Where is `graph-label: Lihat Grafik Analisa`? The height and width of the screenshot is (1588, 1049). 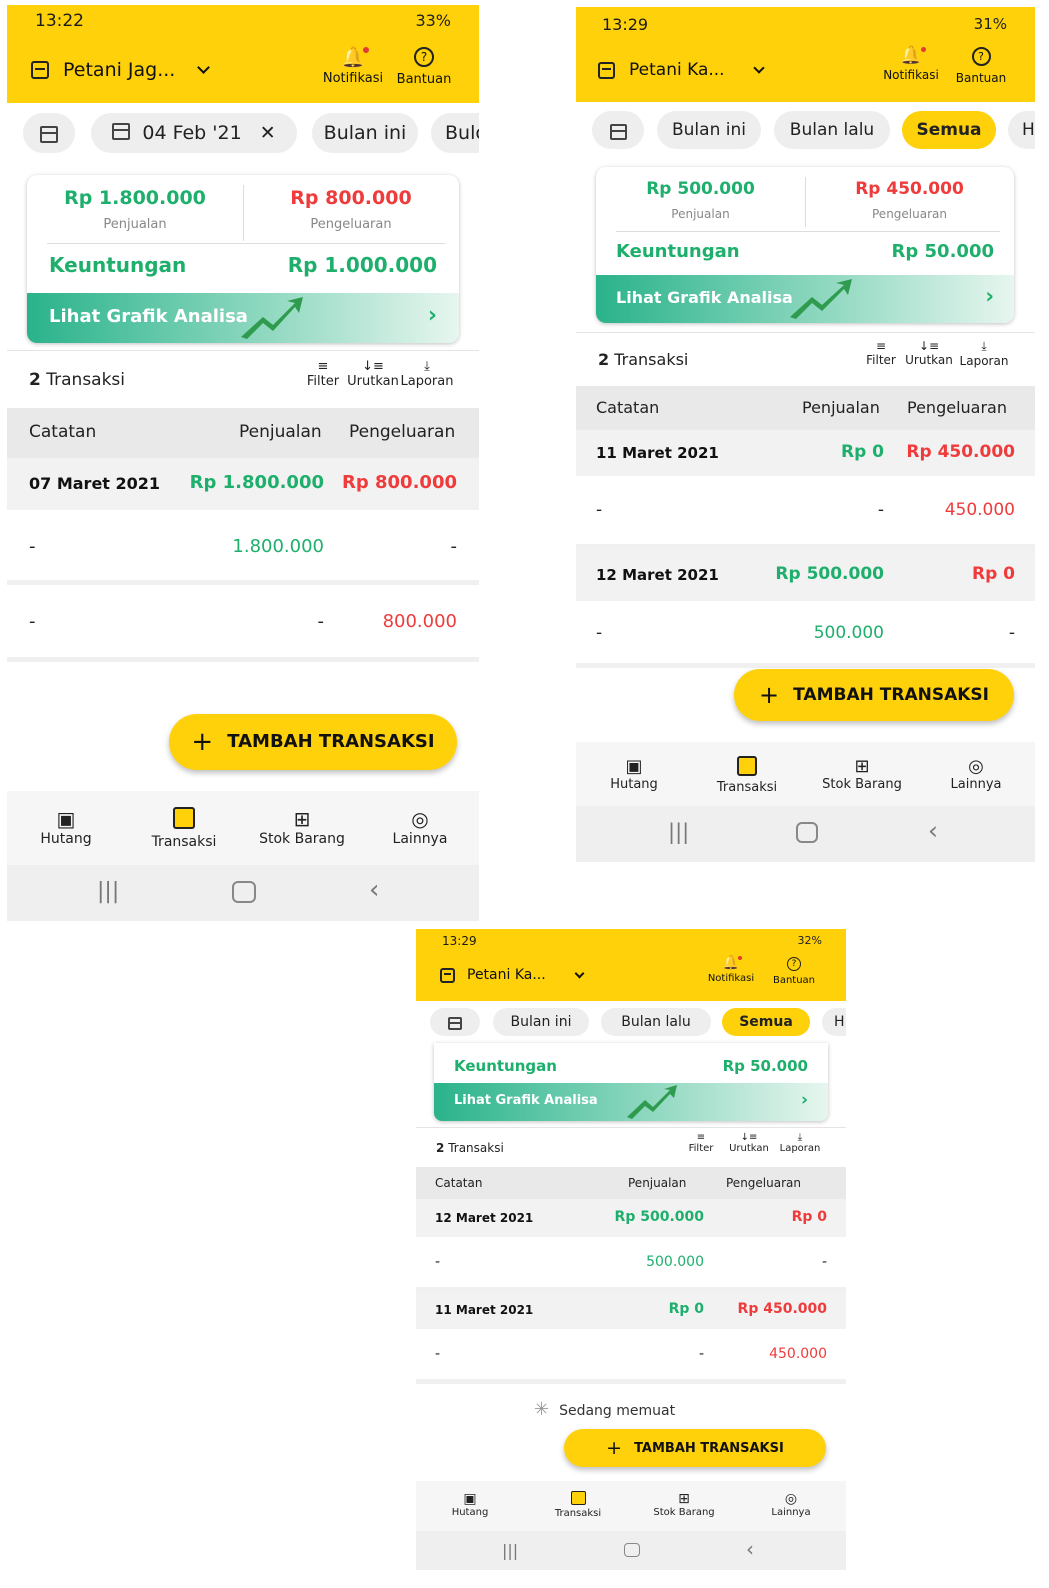 graph-label: Lihat Grafik Analisa is located at coordinates (704, 297).